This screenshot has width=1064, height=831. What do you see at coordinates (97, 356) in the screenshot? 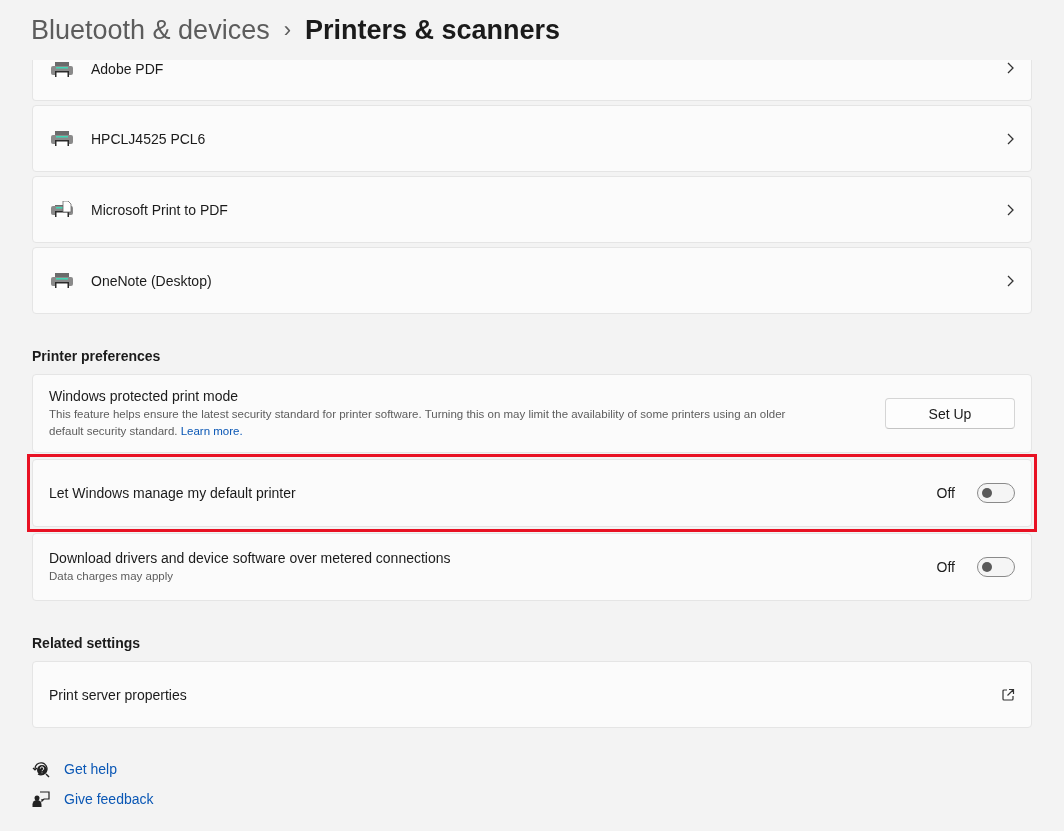
I see `section-heading: Printer preferences` at bounding box center [97, 356].